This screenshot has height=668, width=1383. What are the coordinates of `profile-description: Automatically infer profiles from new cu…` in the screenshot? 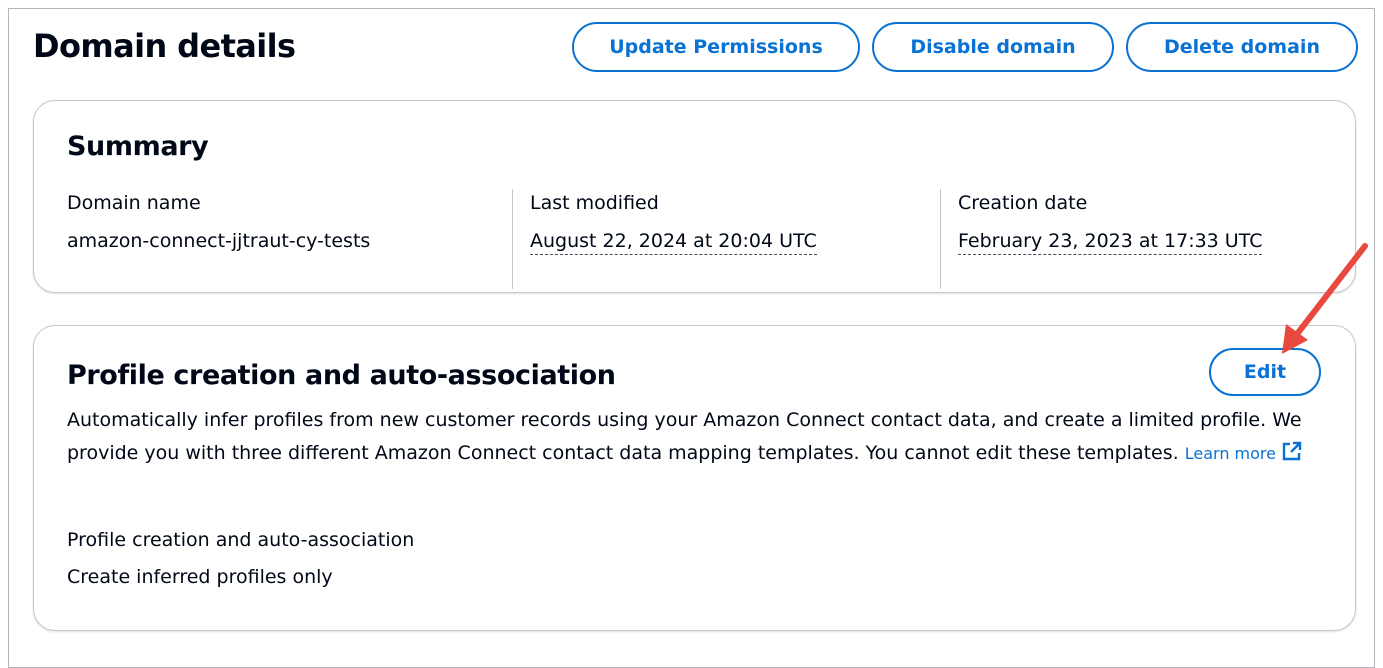 It's located at (697, 438).